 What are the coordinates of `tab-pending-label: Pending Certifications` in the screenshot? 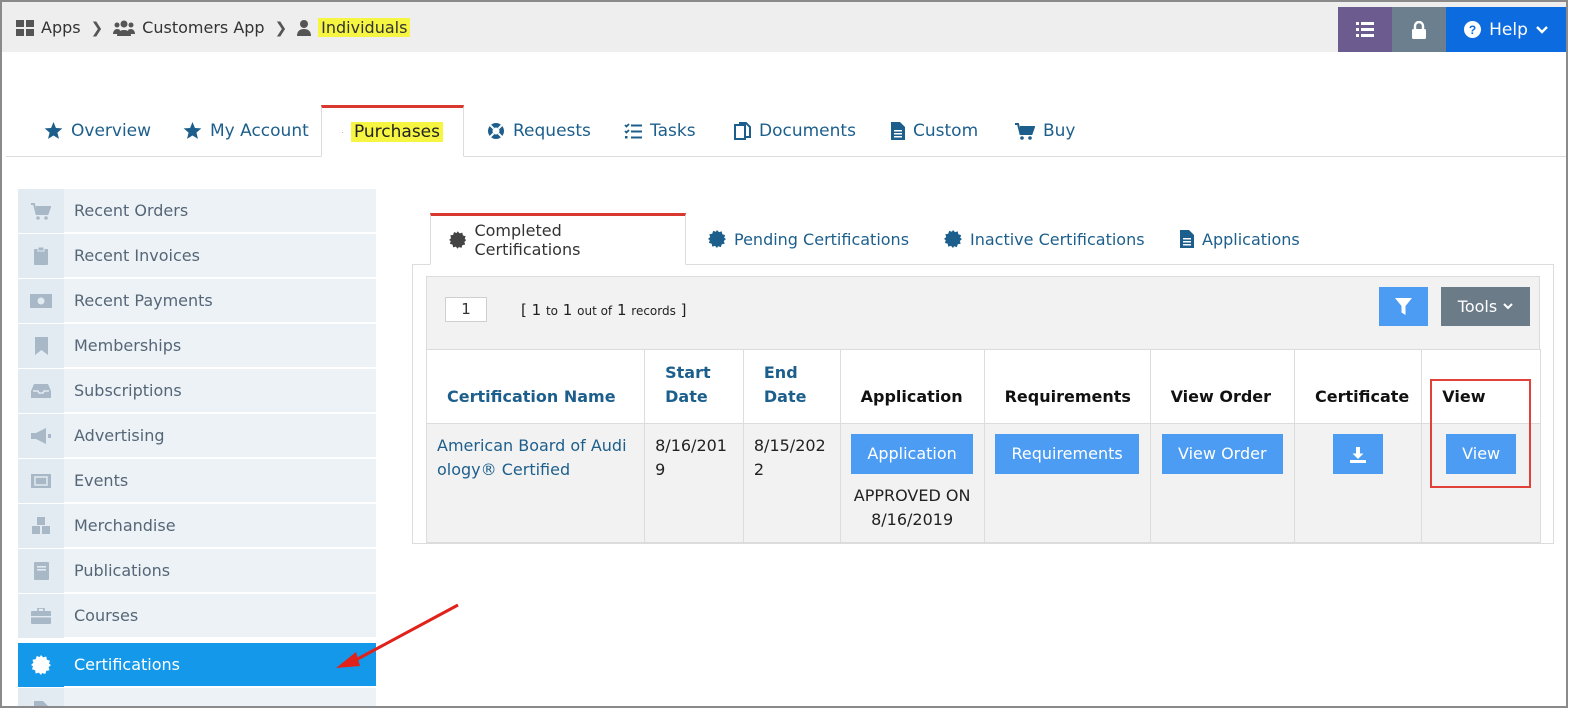 It's located at (822, 239).